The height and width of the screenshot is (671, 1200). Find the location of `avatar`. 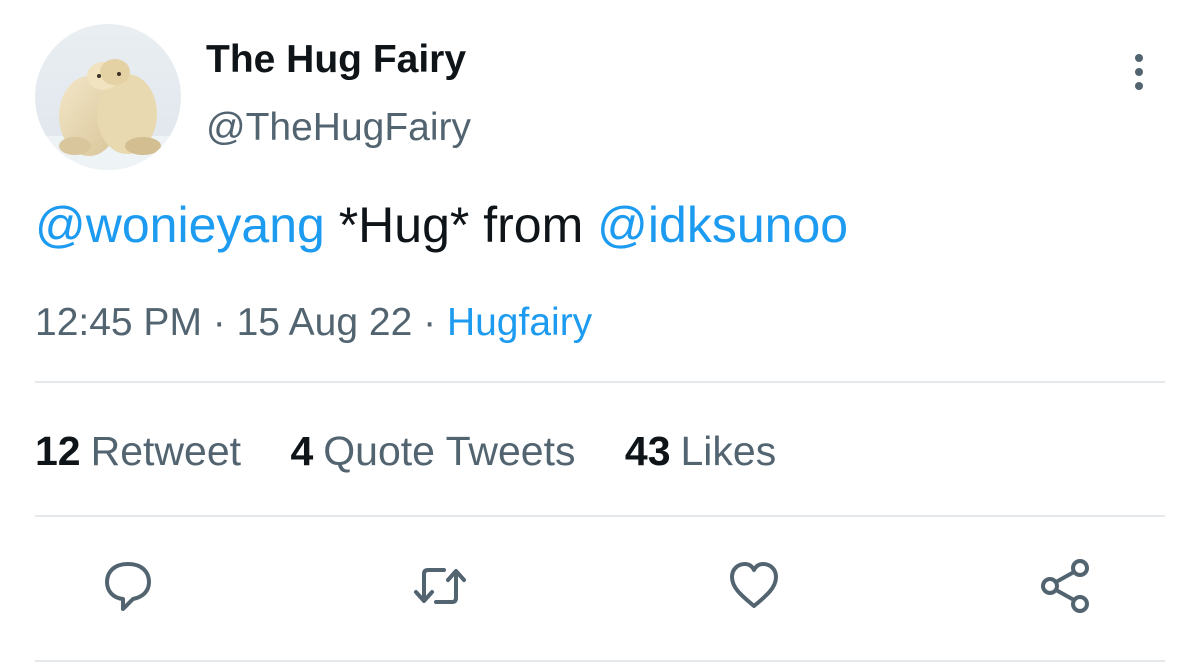

avatar is located at coordinates (108, 97).